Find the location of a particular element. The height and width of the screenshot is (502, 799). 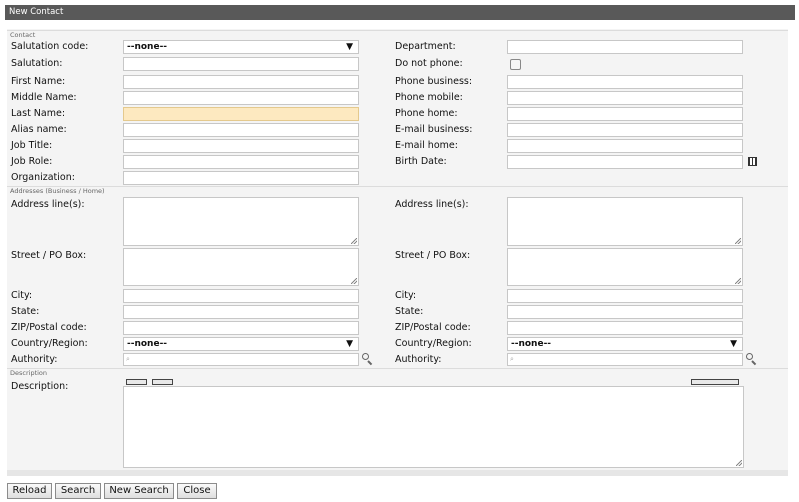

home-address-lines-label: Address line(s): is located at coordinates (432, 204).